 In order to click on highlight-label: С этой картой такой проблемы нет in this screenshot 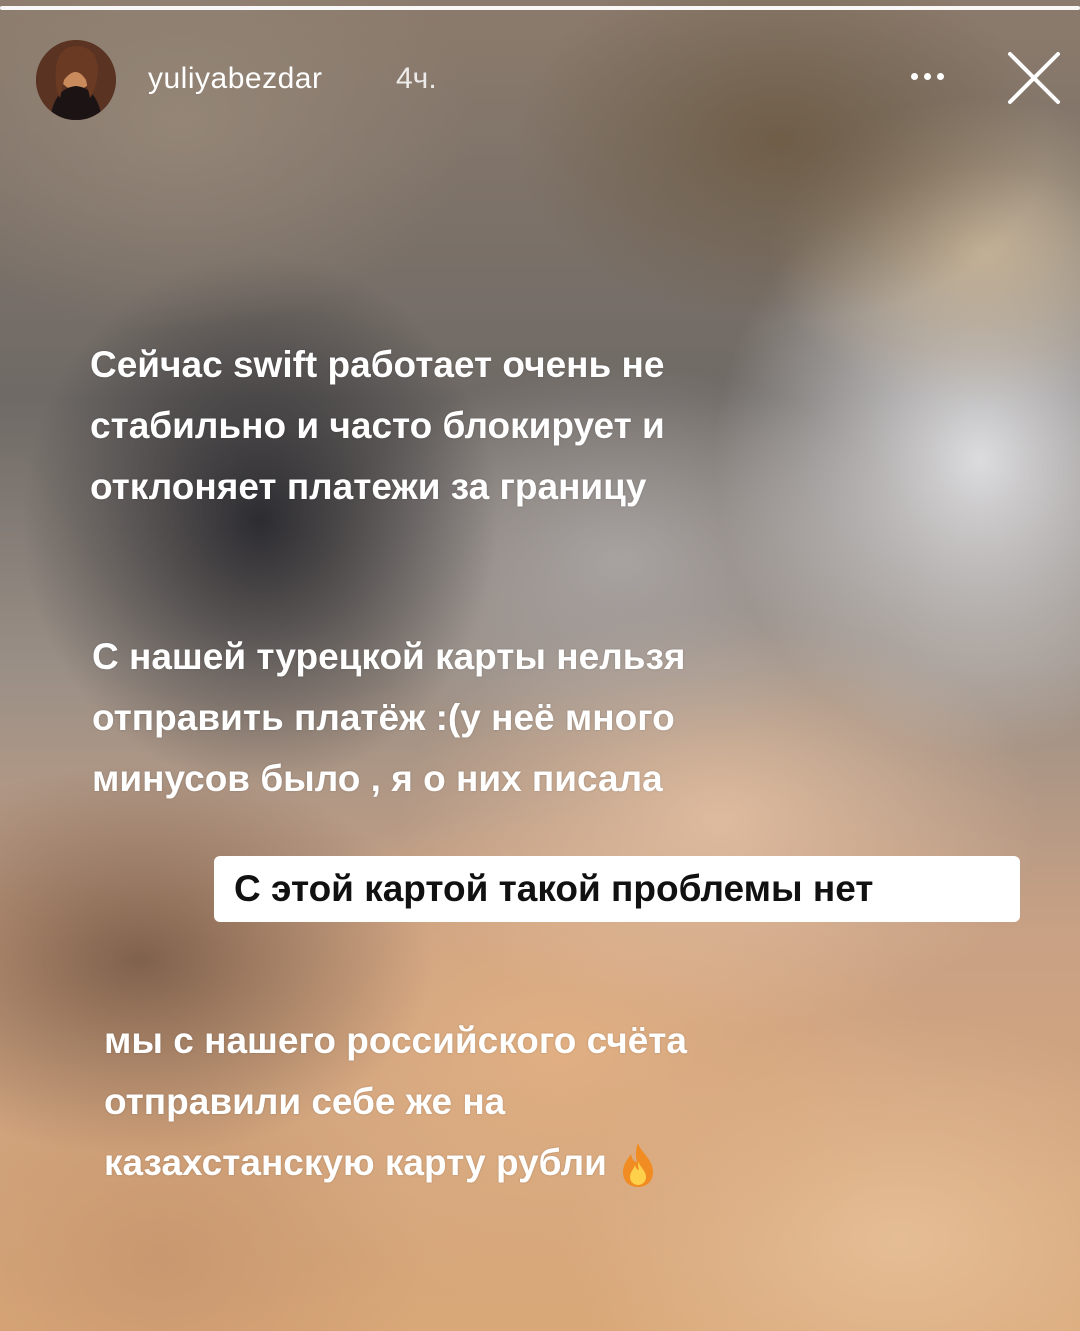, I will do `click(617, 889)`.